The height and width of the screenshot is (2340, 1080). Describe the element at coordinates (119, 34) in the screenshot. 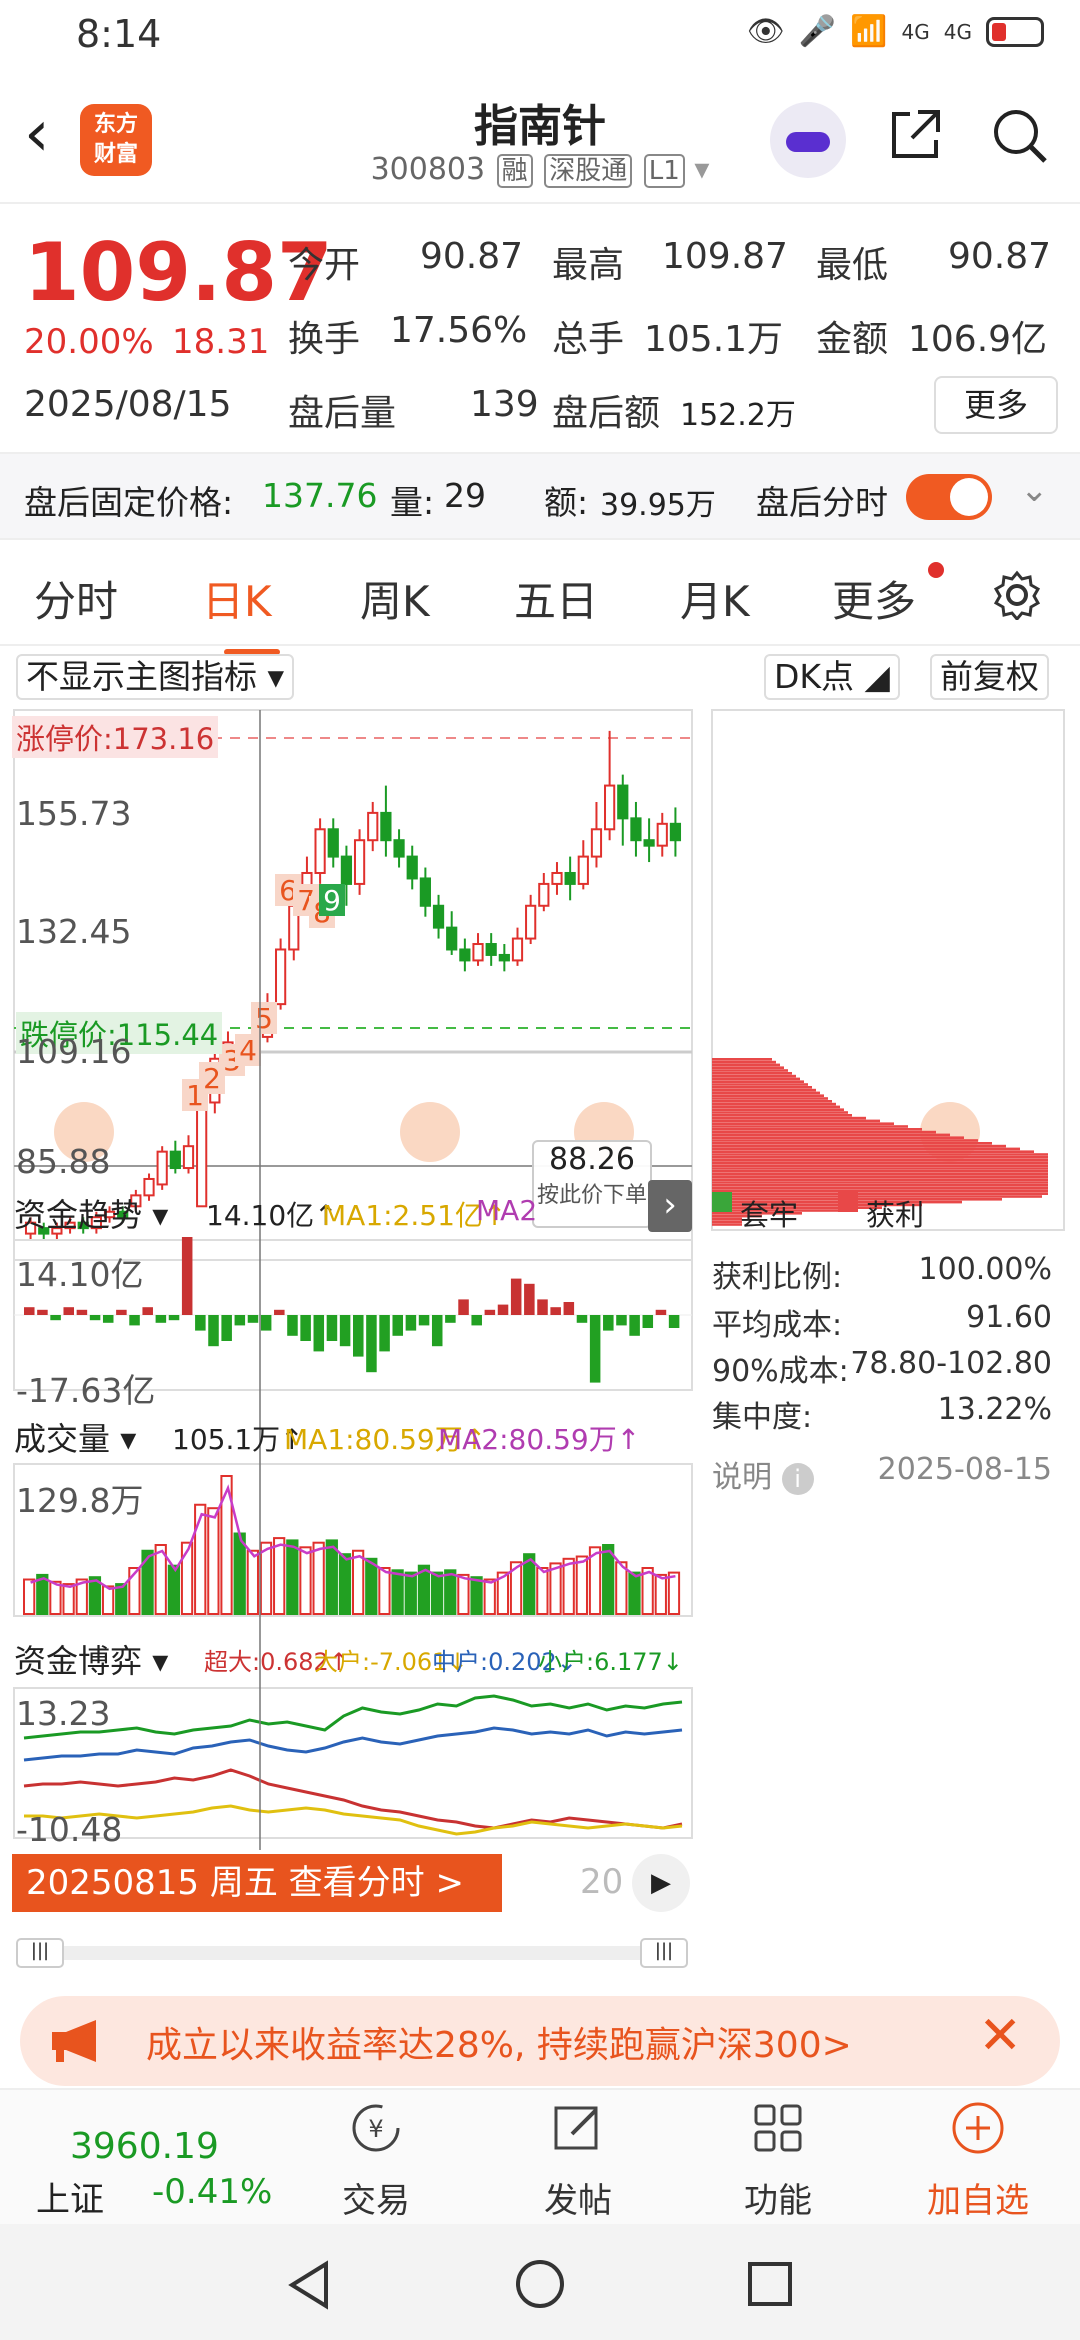

I see `clock: 8:14` at that location.